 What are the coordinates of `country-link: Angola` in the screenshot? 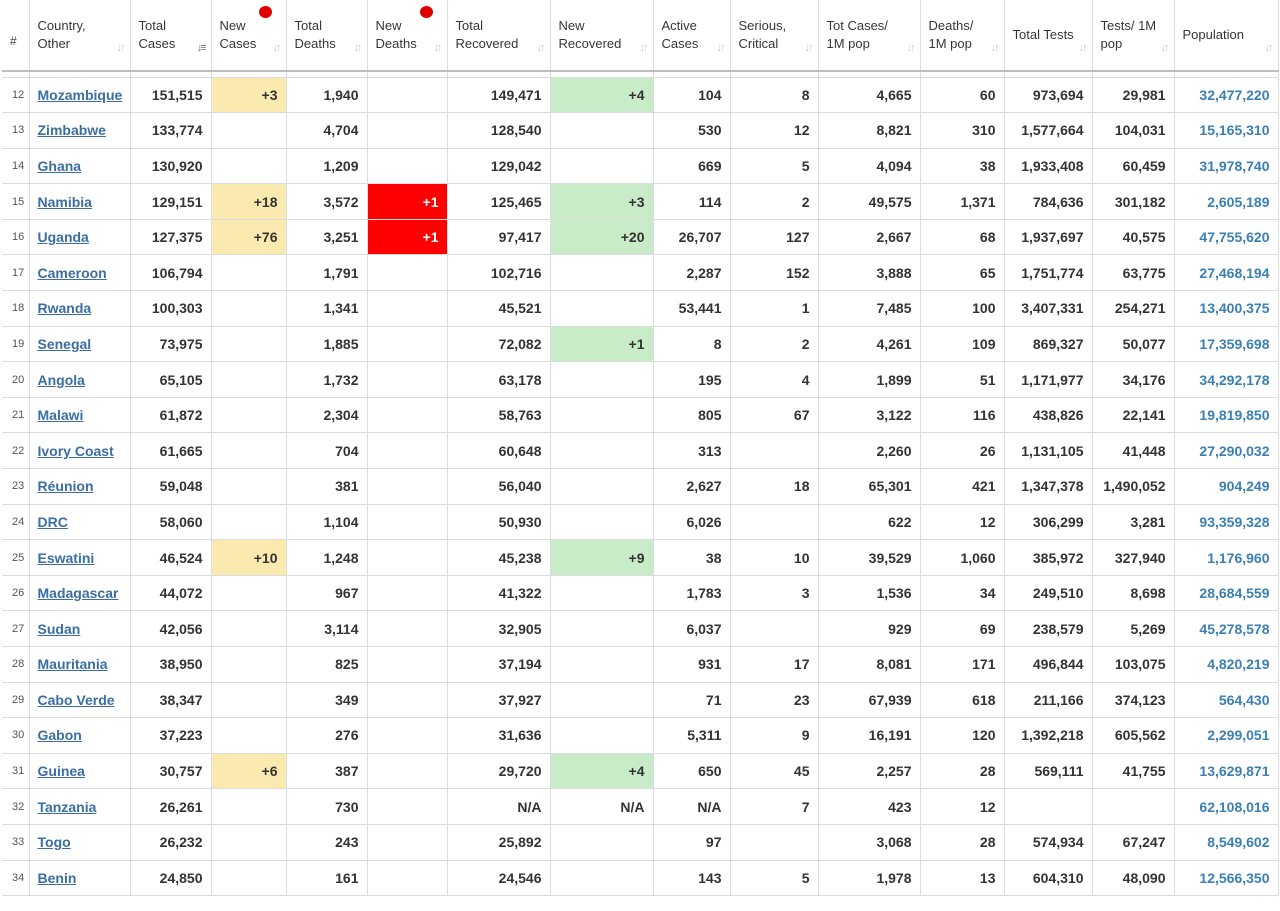 It's located at (61, 380).